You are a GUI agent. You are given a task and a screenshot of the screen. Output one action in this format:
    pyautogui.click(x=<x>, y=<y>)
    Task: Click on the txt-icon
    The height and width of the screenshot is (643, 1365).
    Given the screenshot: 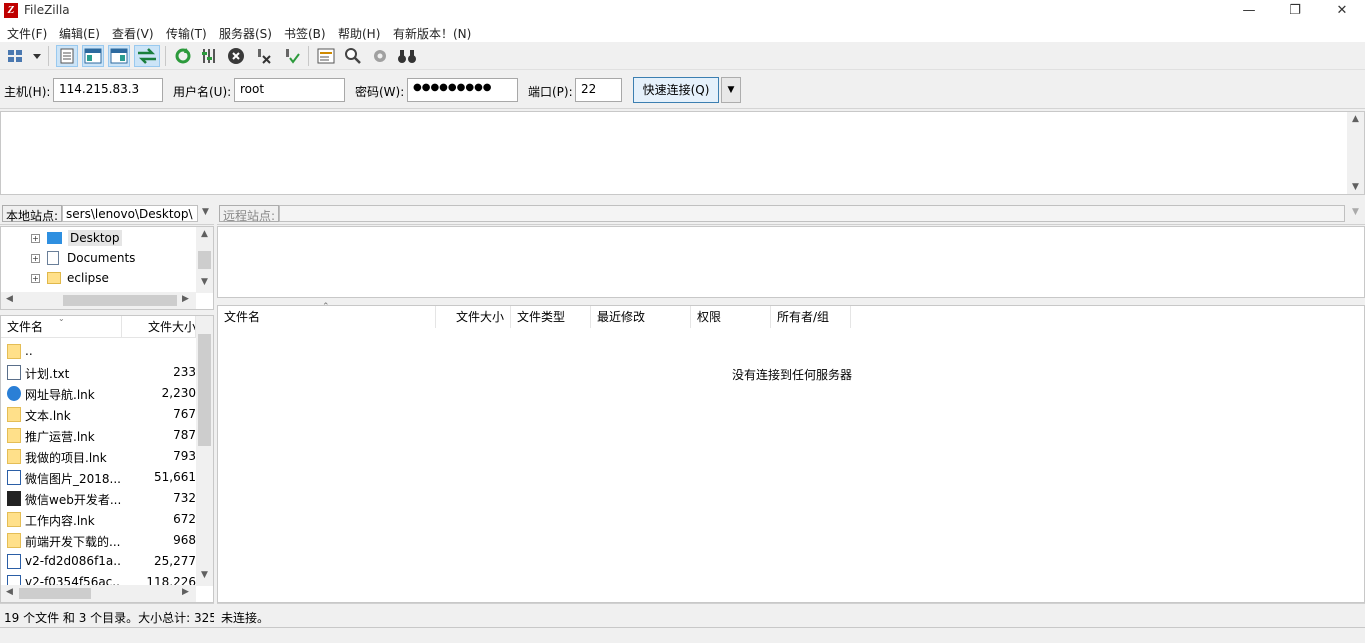 What is the action you would take?
    pyautogui.click(x=14, y=372)
    